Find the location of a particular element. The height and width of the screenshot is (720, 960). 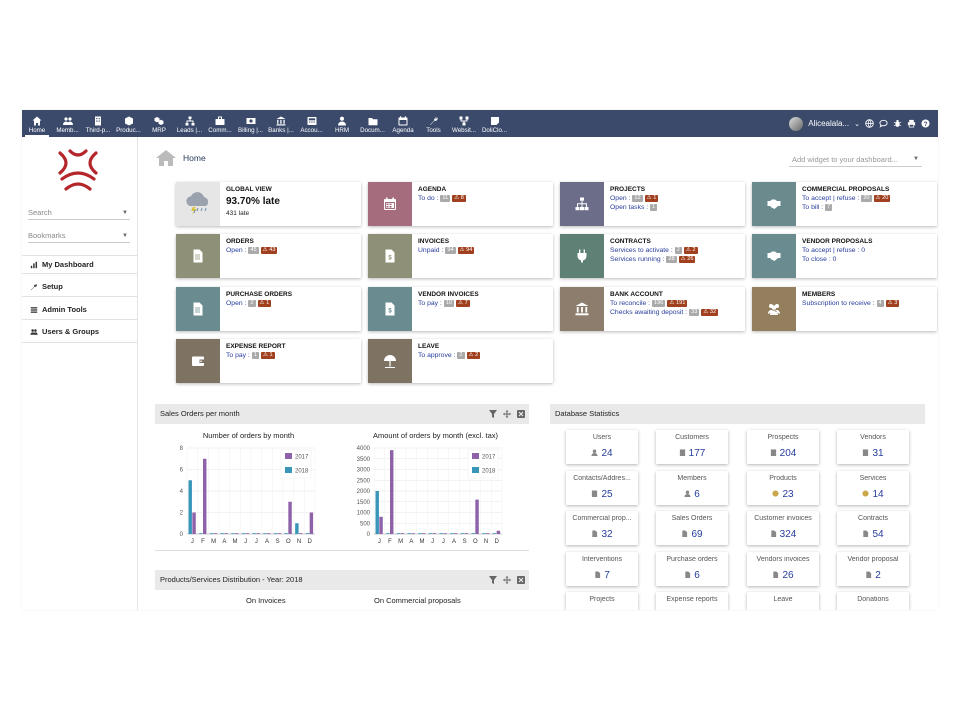

stat-label: Prospects is located at coordinates (783, 437).